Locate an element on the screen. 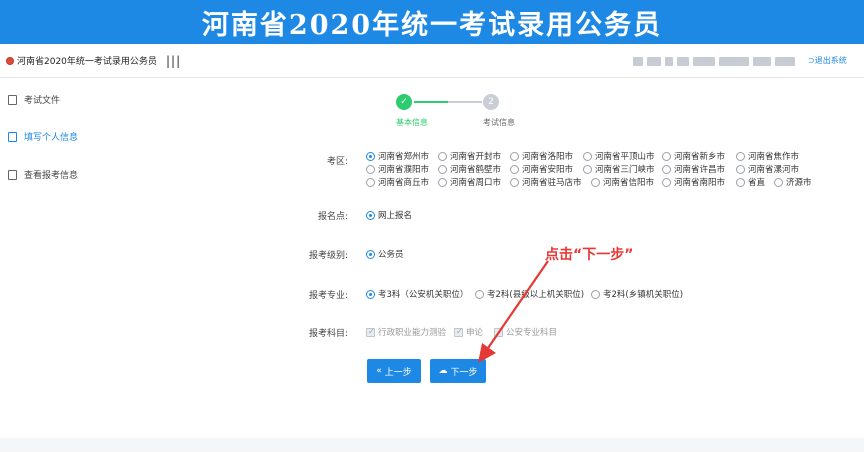 Image resolution: width=864 pixels, height=452 pixels. radio-label: 河南省南阳市 is located at coordinates (700, 183).